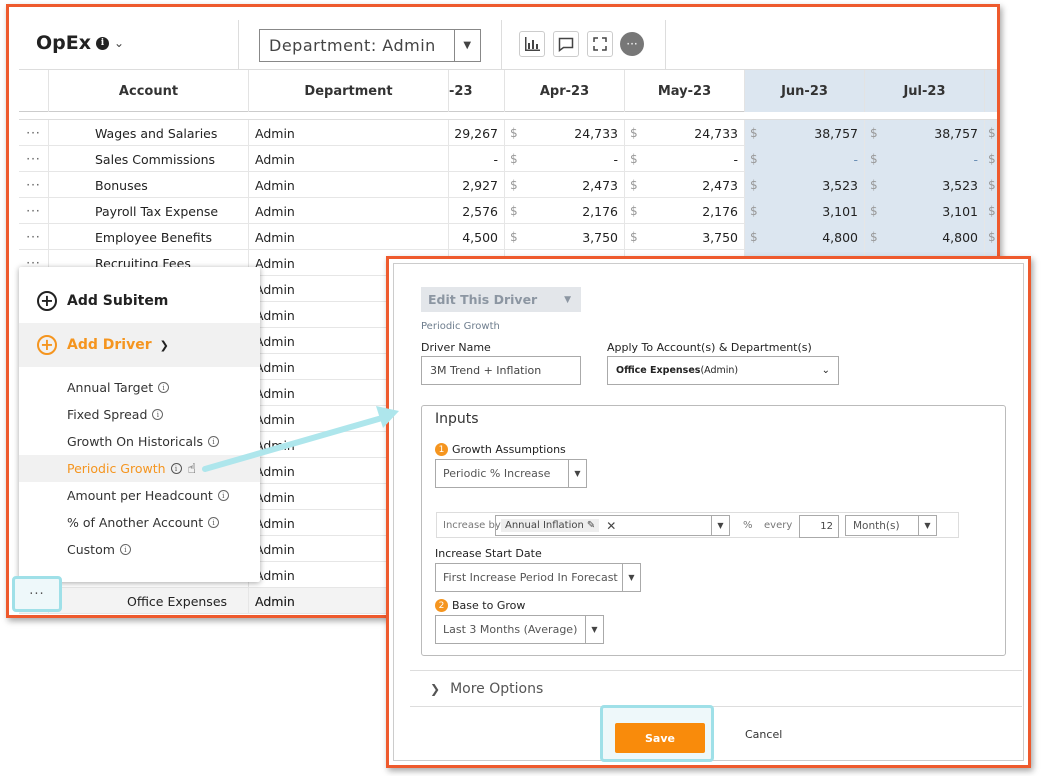 The width and height of the screenshot is (1047, 776). Describe the element at coordinates (370, 45) in the screenshot. I see `department-select: Department: Admin ▼` at that location.